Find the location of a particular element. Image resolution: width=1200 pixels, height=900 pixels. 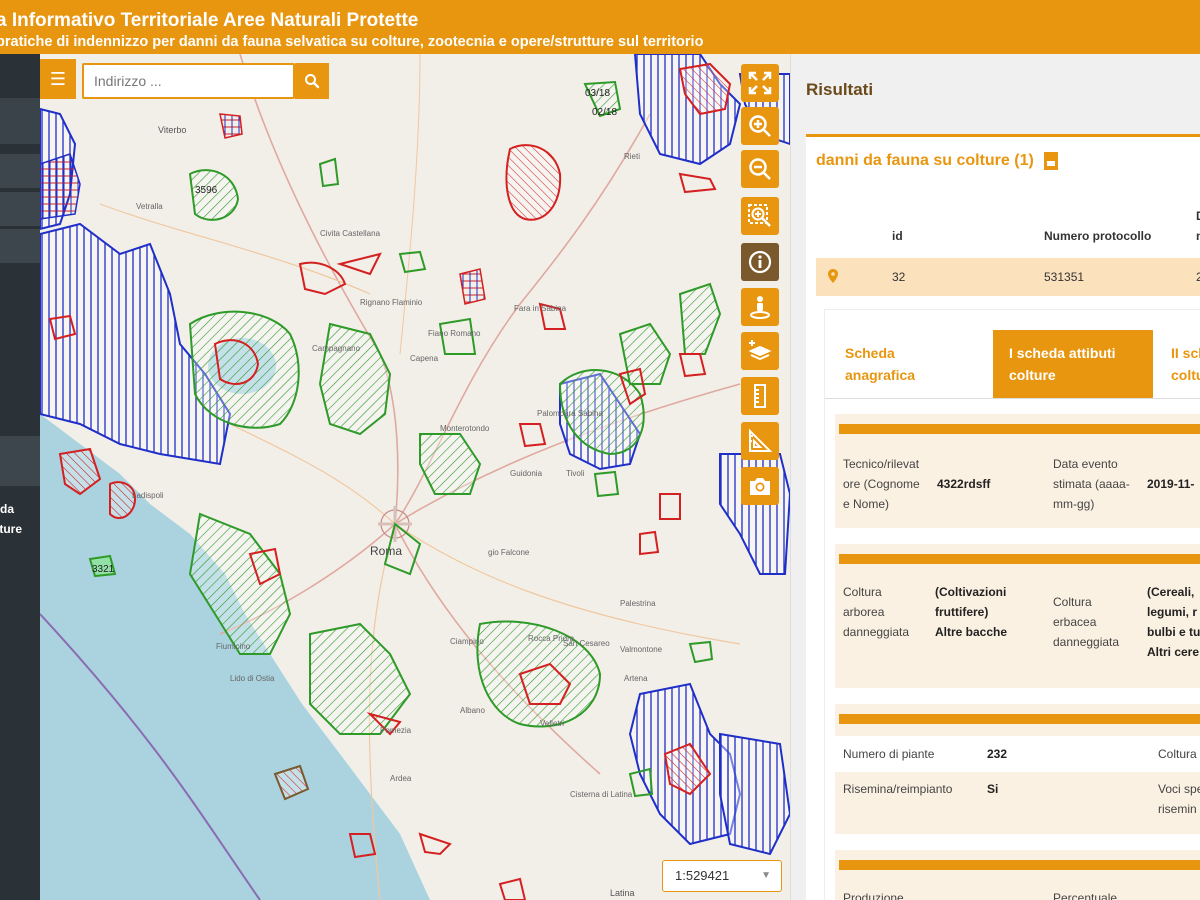

percentuale-label: Percentuale is located at coordinates (1085, 895).